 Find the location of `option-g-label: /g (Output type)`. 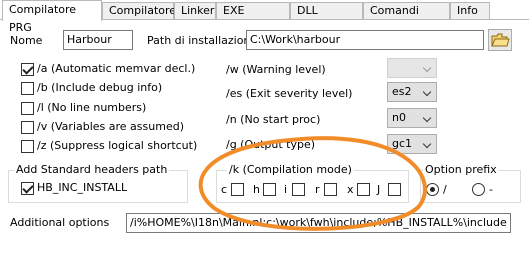

option-g-label: /g (Output type) is located at coordinates (271, 144).